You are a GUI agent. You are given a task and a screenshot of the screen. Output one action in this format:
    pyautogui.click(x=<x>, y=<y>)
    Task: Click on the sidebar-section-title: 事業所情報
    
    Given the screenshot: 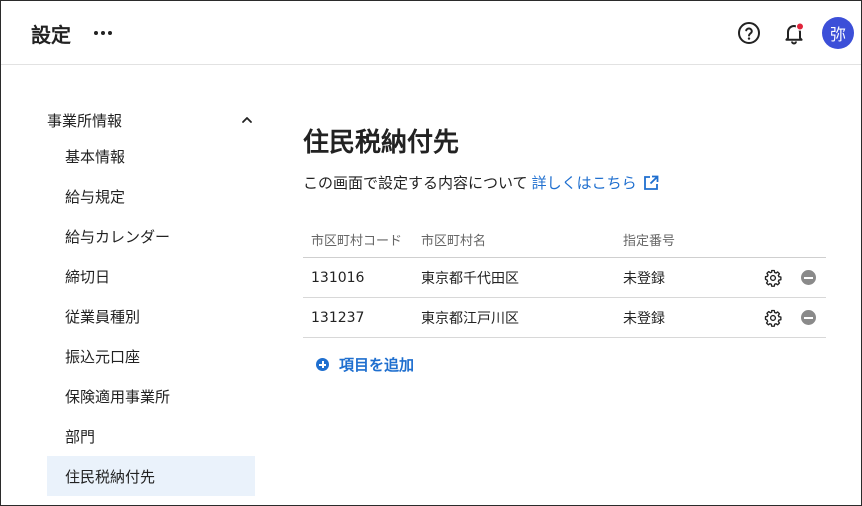 What is the action you would take?
    pyautogui.click(x=85, y=120)
    